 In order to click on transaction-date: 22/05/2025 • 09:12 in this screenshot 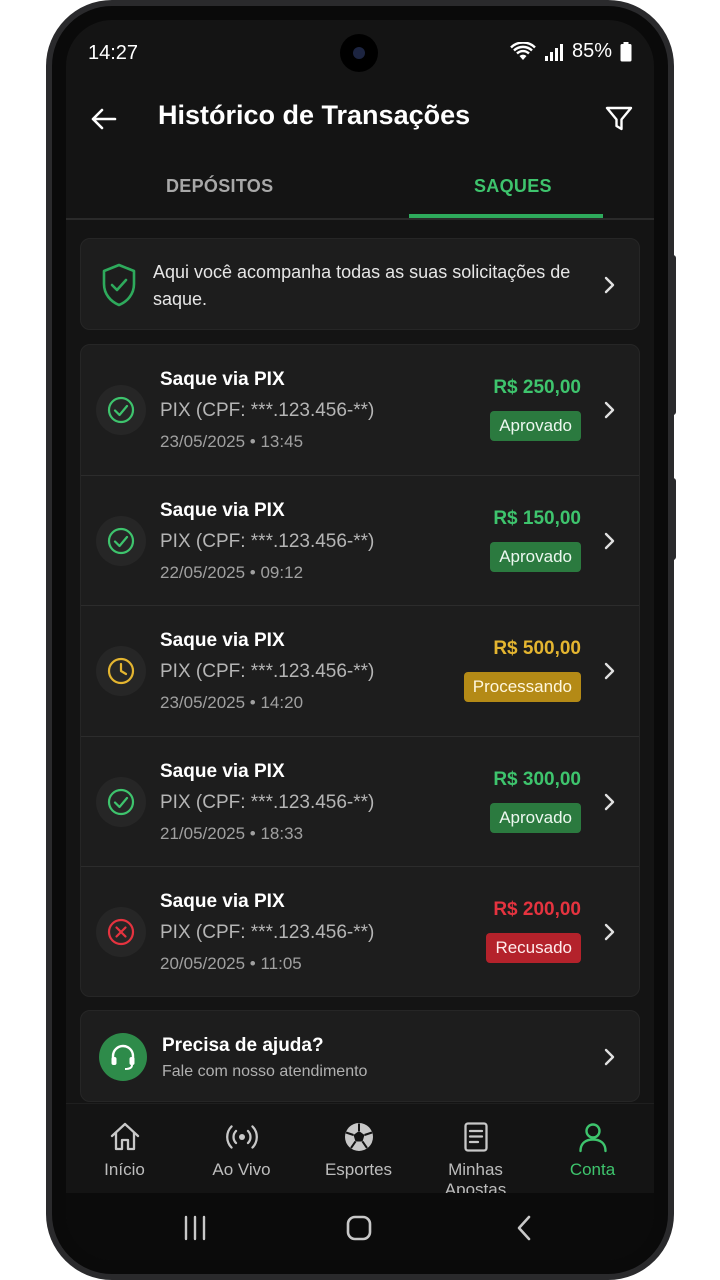, I will do `click(232, 572)`.